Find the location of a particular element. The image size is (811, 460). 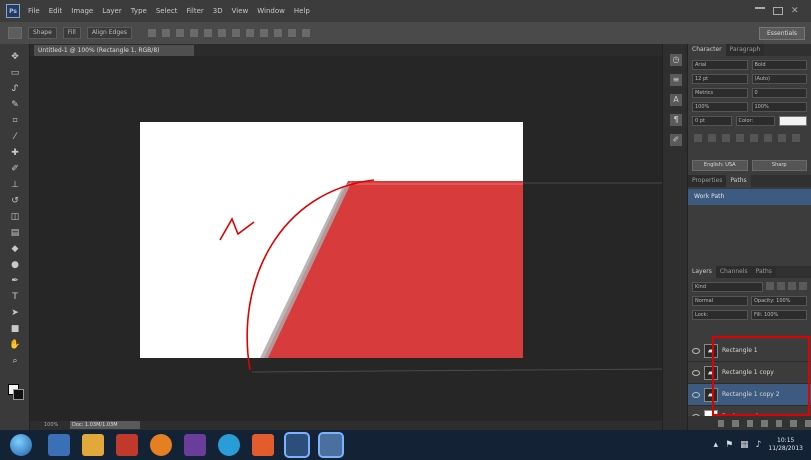

close-icon: ✕ is located at coordinates (796, 11).